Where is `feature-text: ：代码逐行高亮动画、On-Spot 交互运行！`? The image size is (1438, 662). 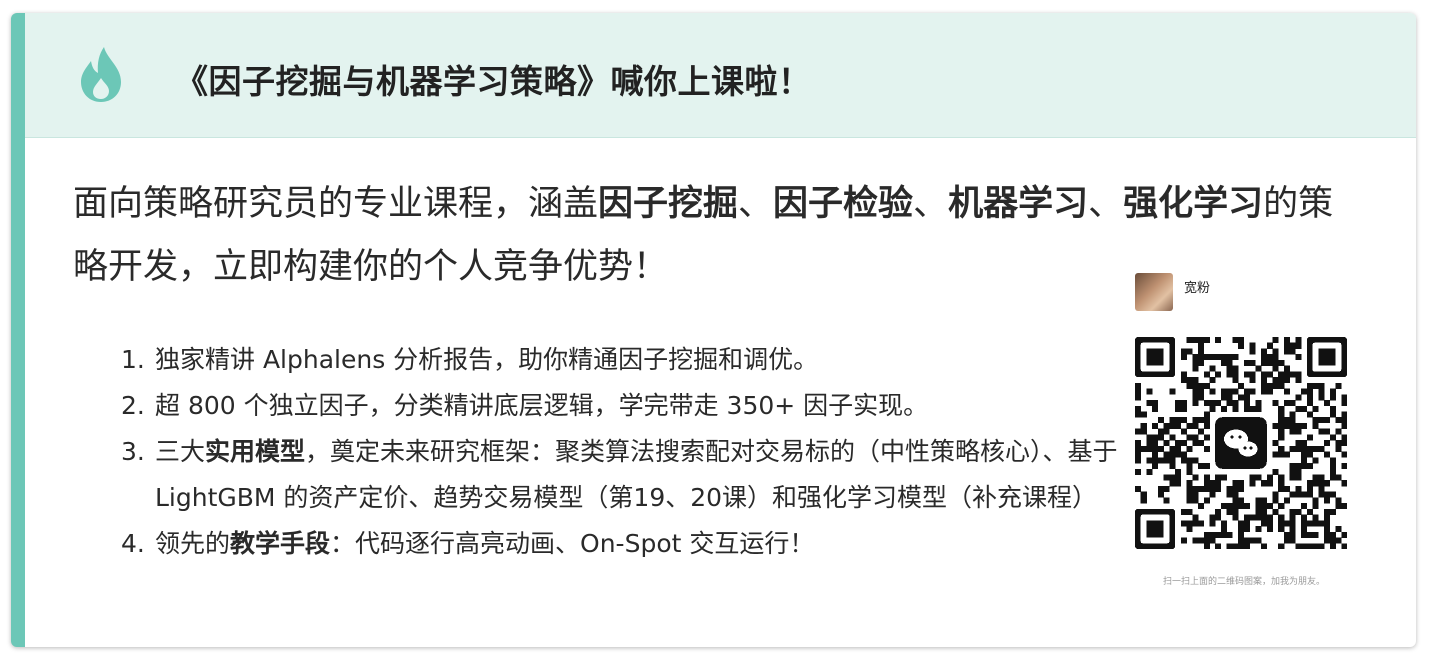
feature-text: ：代码逐行高亮动画、On-Spot 交互运行！ is located at coordinates (572, 543).